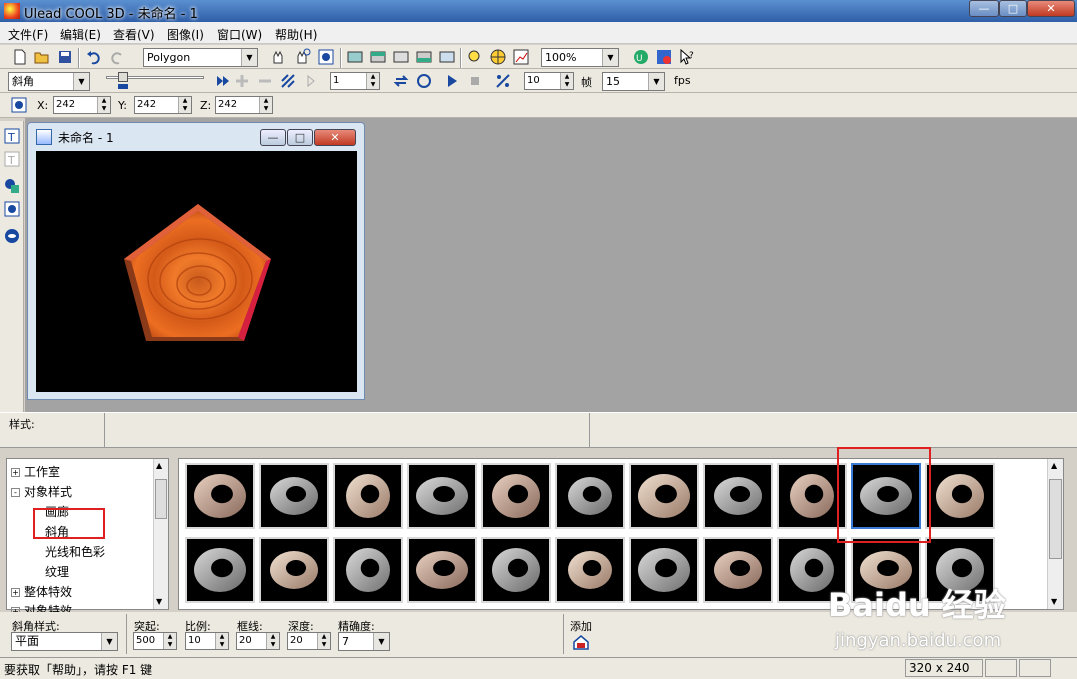  I want to click on insert-text-icon: T, so click(12, 136).